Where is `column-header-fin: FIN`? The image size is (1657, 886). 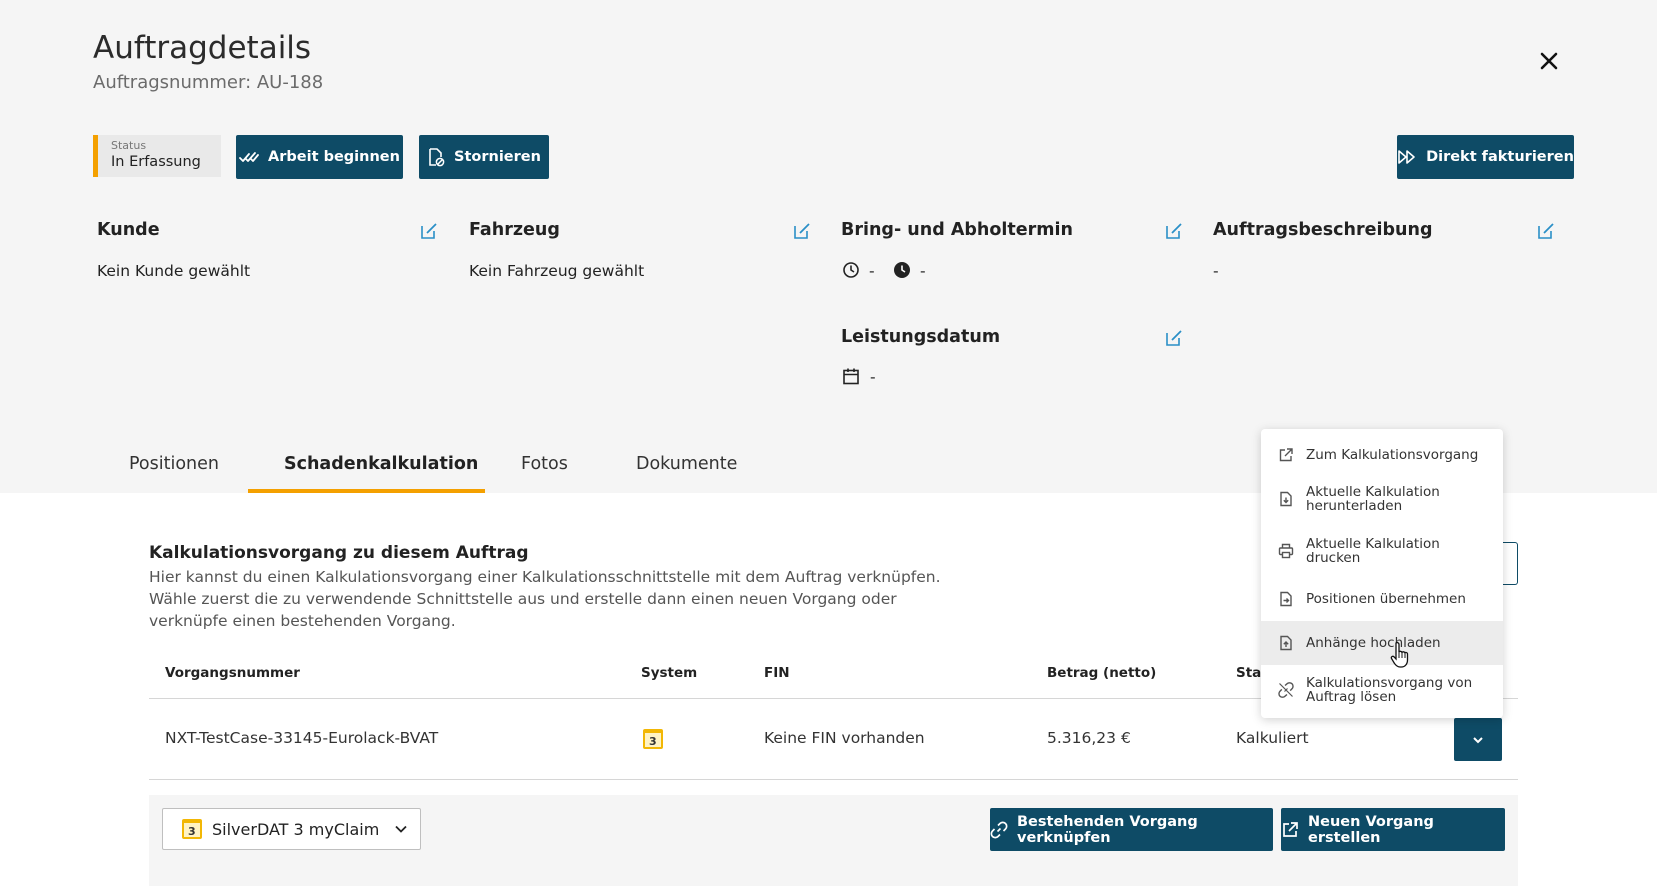 column-header-fin: FIN is located at coordinates (777, 673).